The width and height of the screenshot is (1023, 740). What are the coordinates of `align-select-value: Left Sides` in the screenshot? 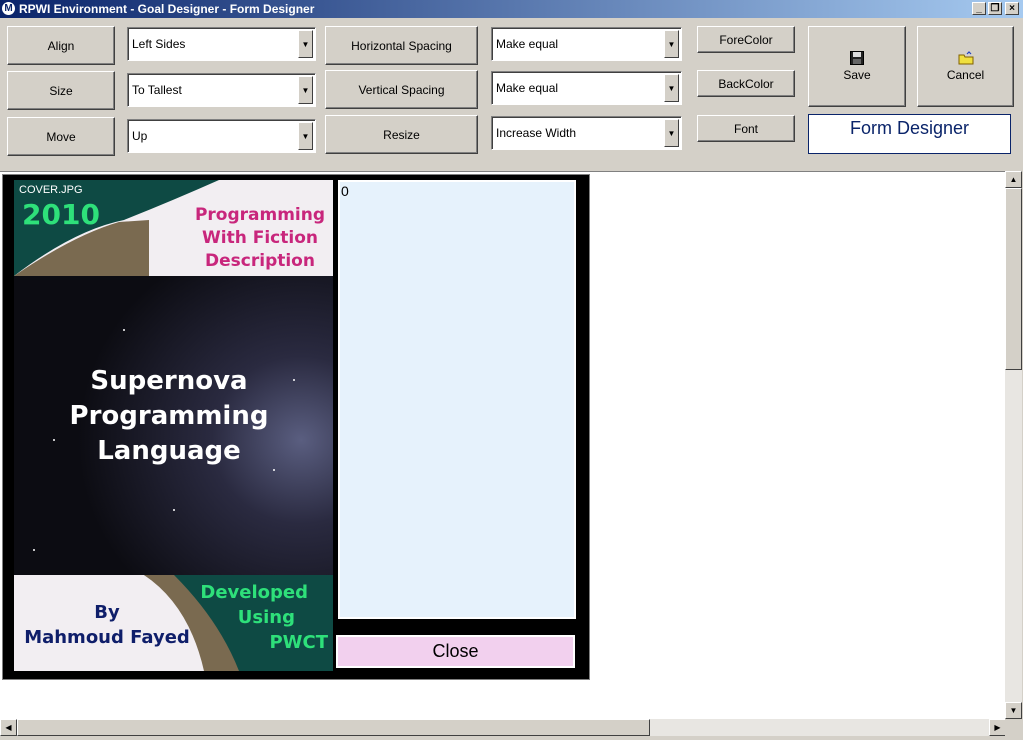 It's located at (159, 44).